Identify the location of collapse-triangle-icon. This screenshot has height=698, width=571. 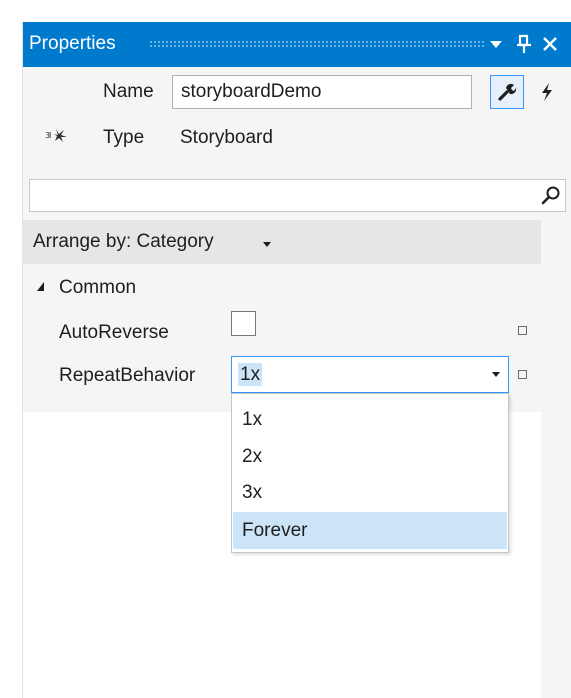
(40, 286).